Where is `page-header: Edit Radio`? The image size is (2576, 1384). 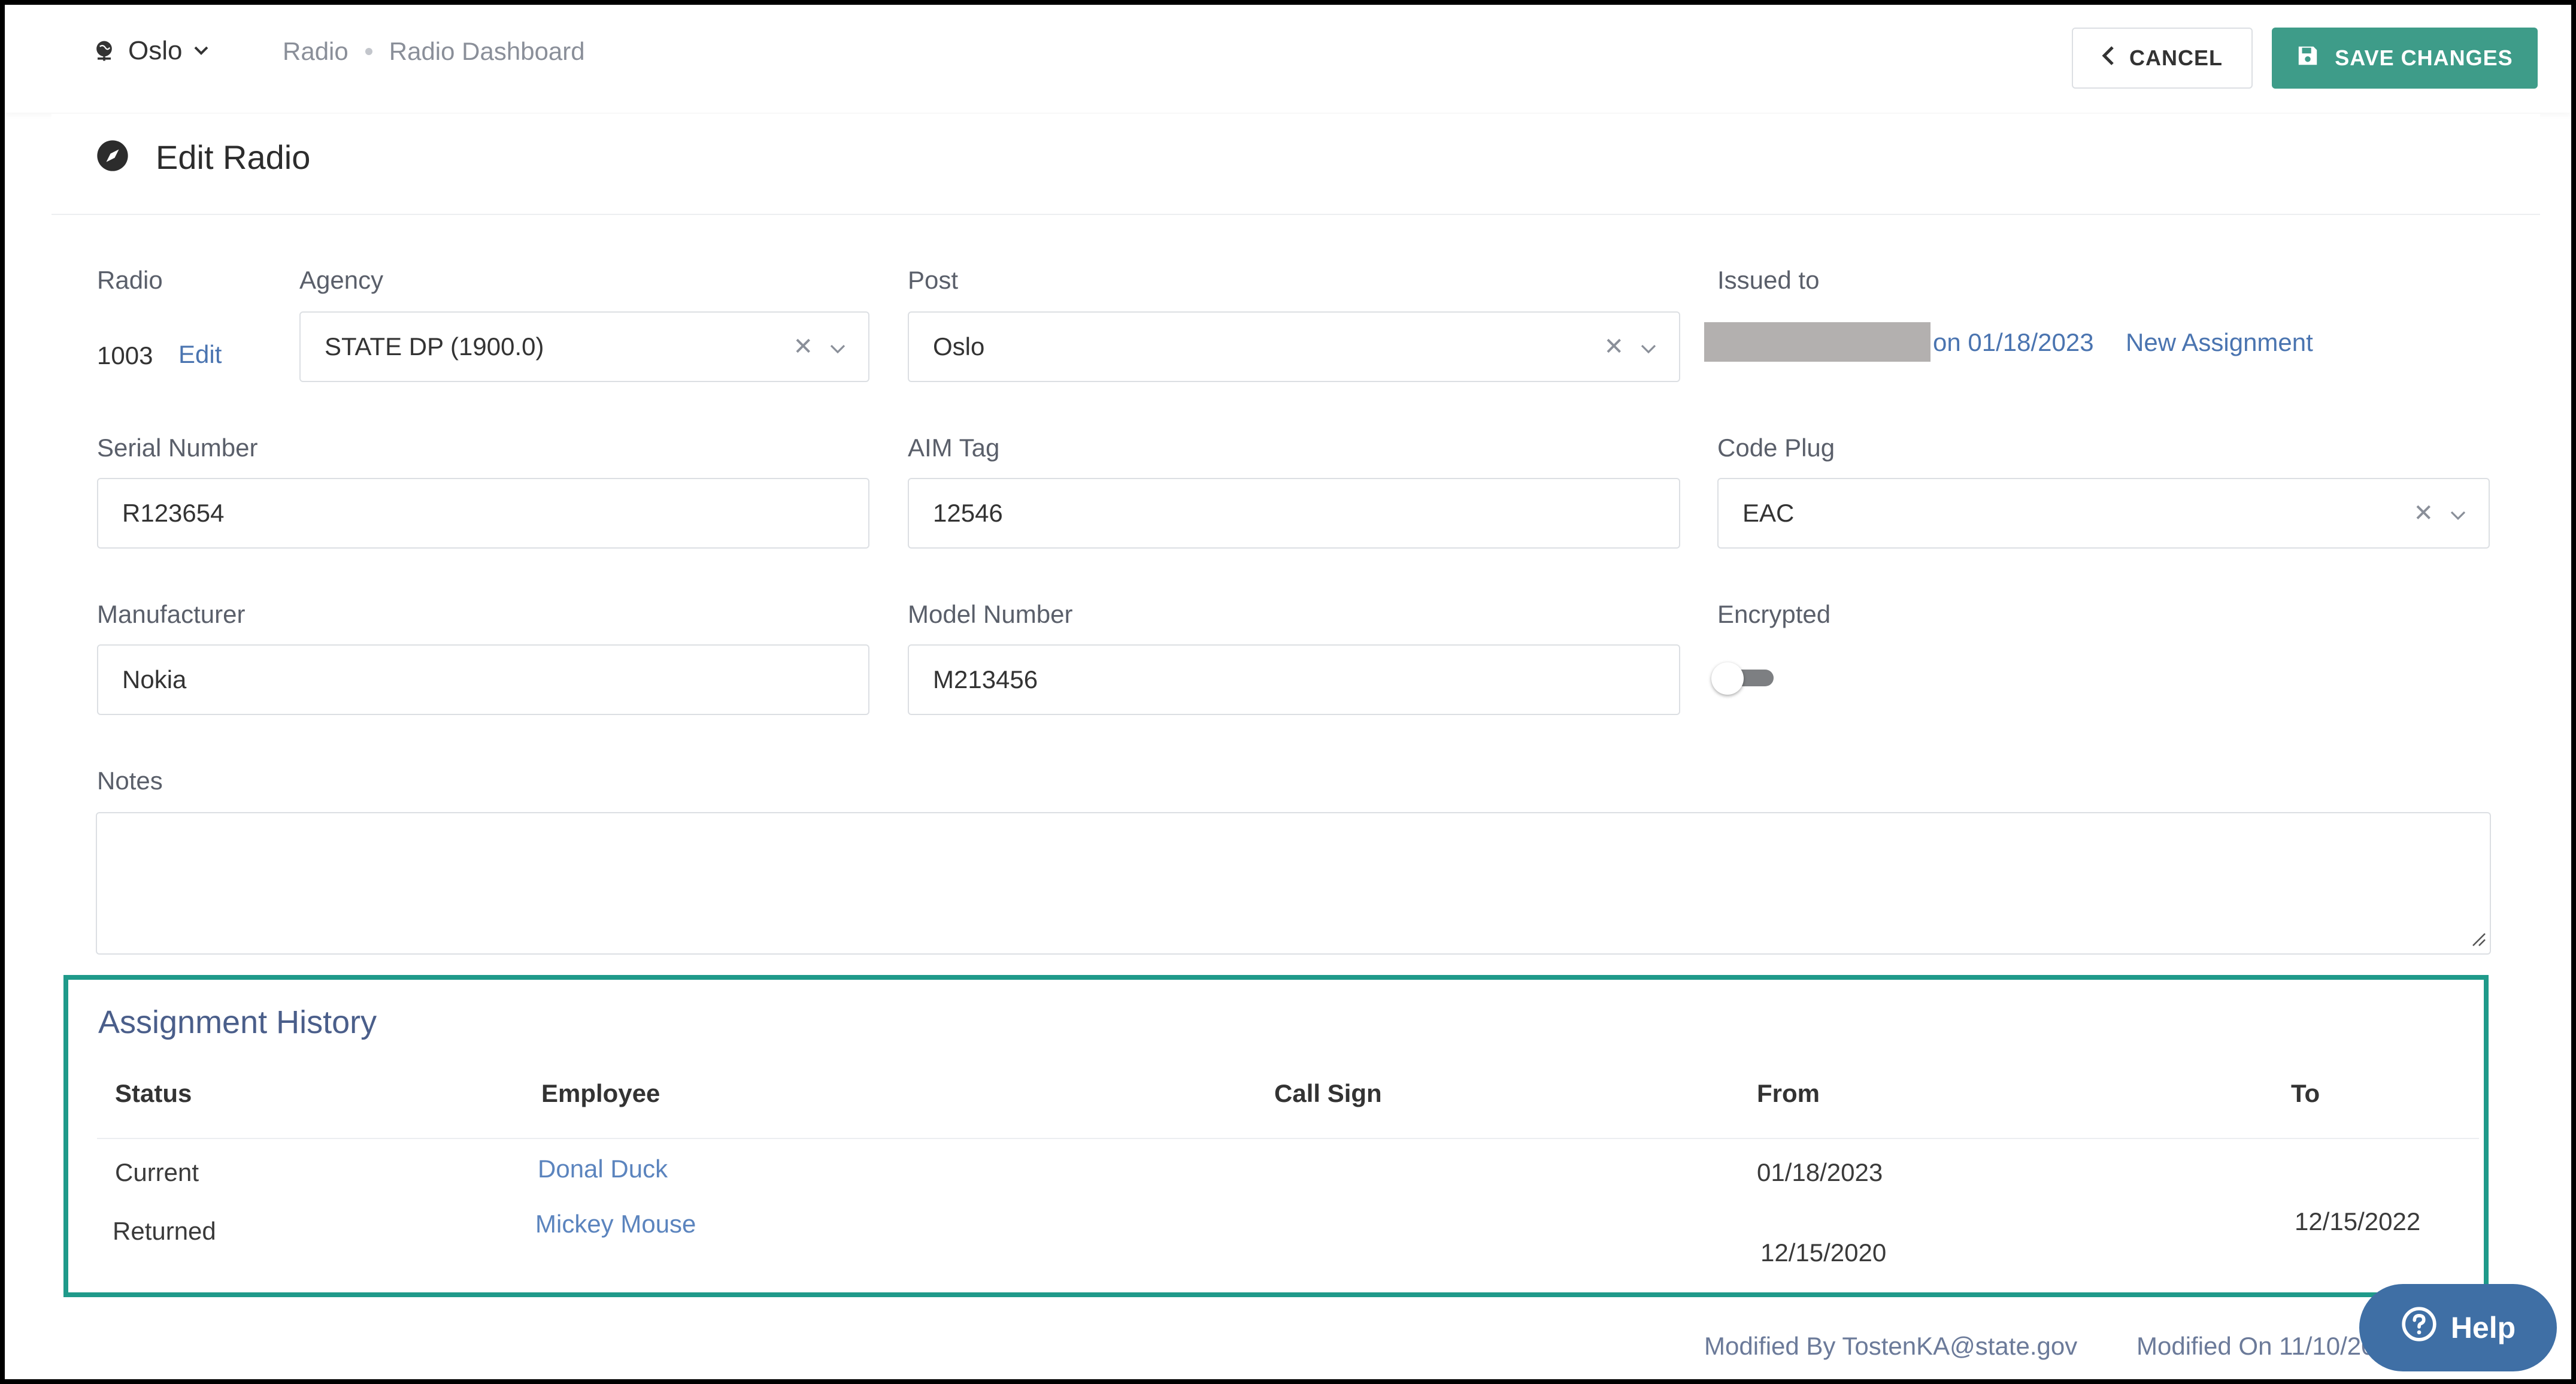 page-header: Edit Radio is located at coordinates (203, 157).